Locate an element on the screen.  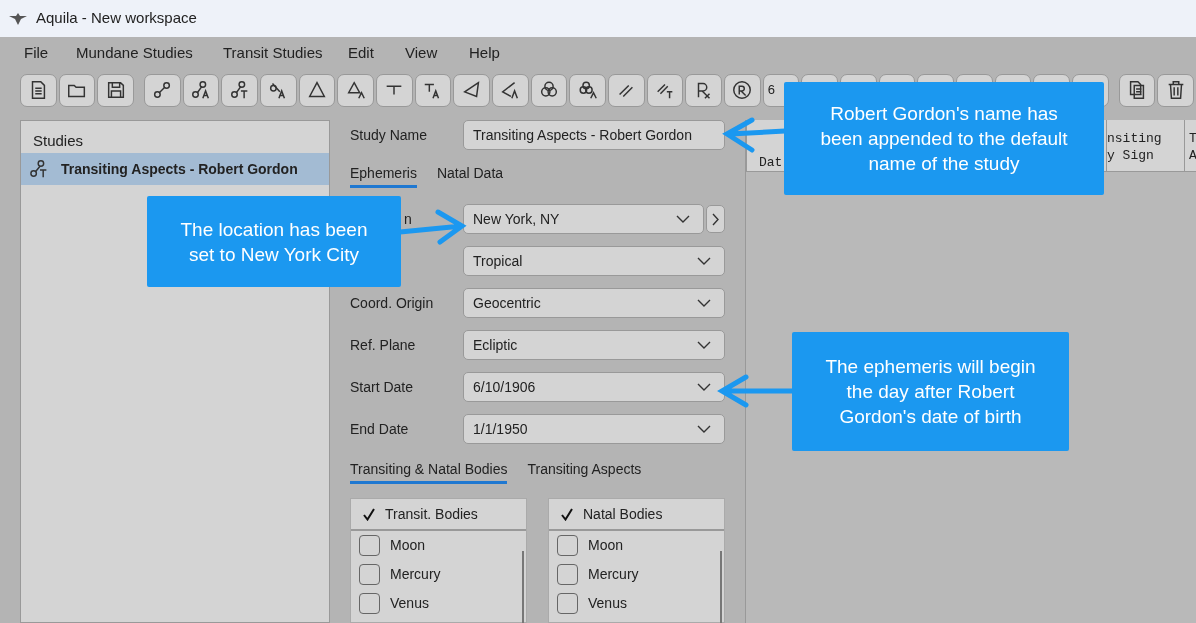
circled-rx-icon is located at coordinates (742, 90).